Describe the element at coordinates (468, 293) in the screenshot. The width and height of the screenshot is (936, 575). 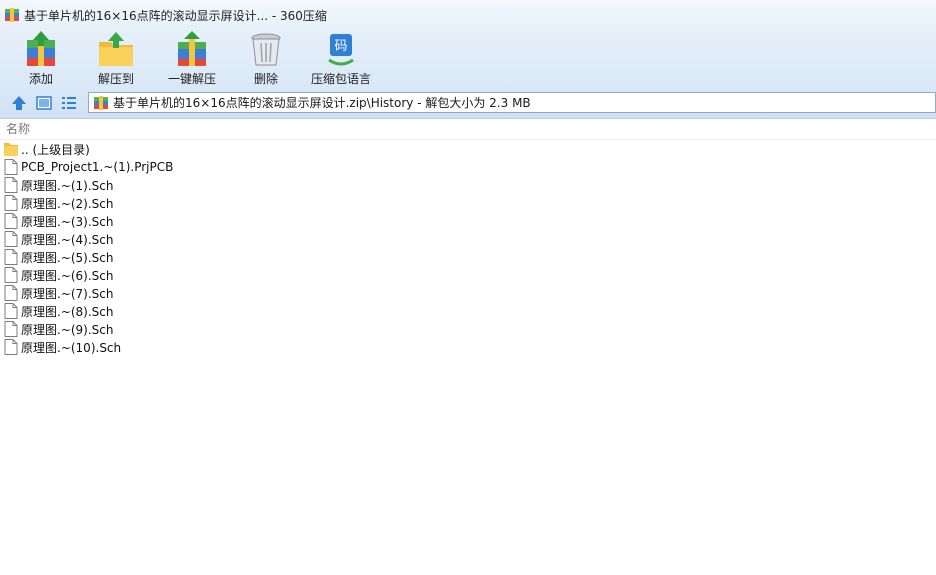
I see `list-item: 原理图.~(7).Sch` at that location.